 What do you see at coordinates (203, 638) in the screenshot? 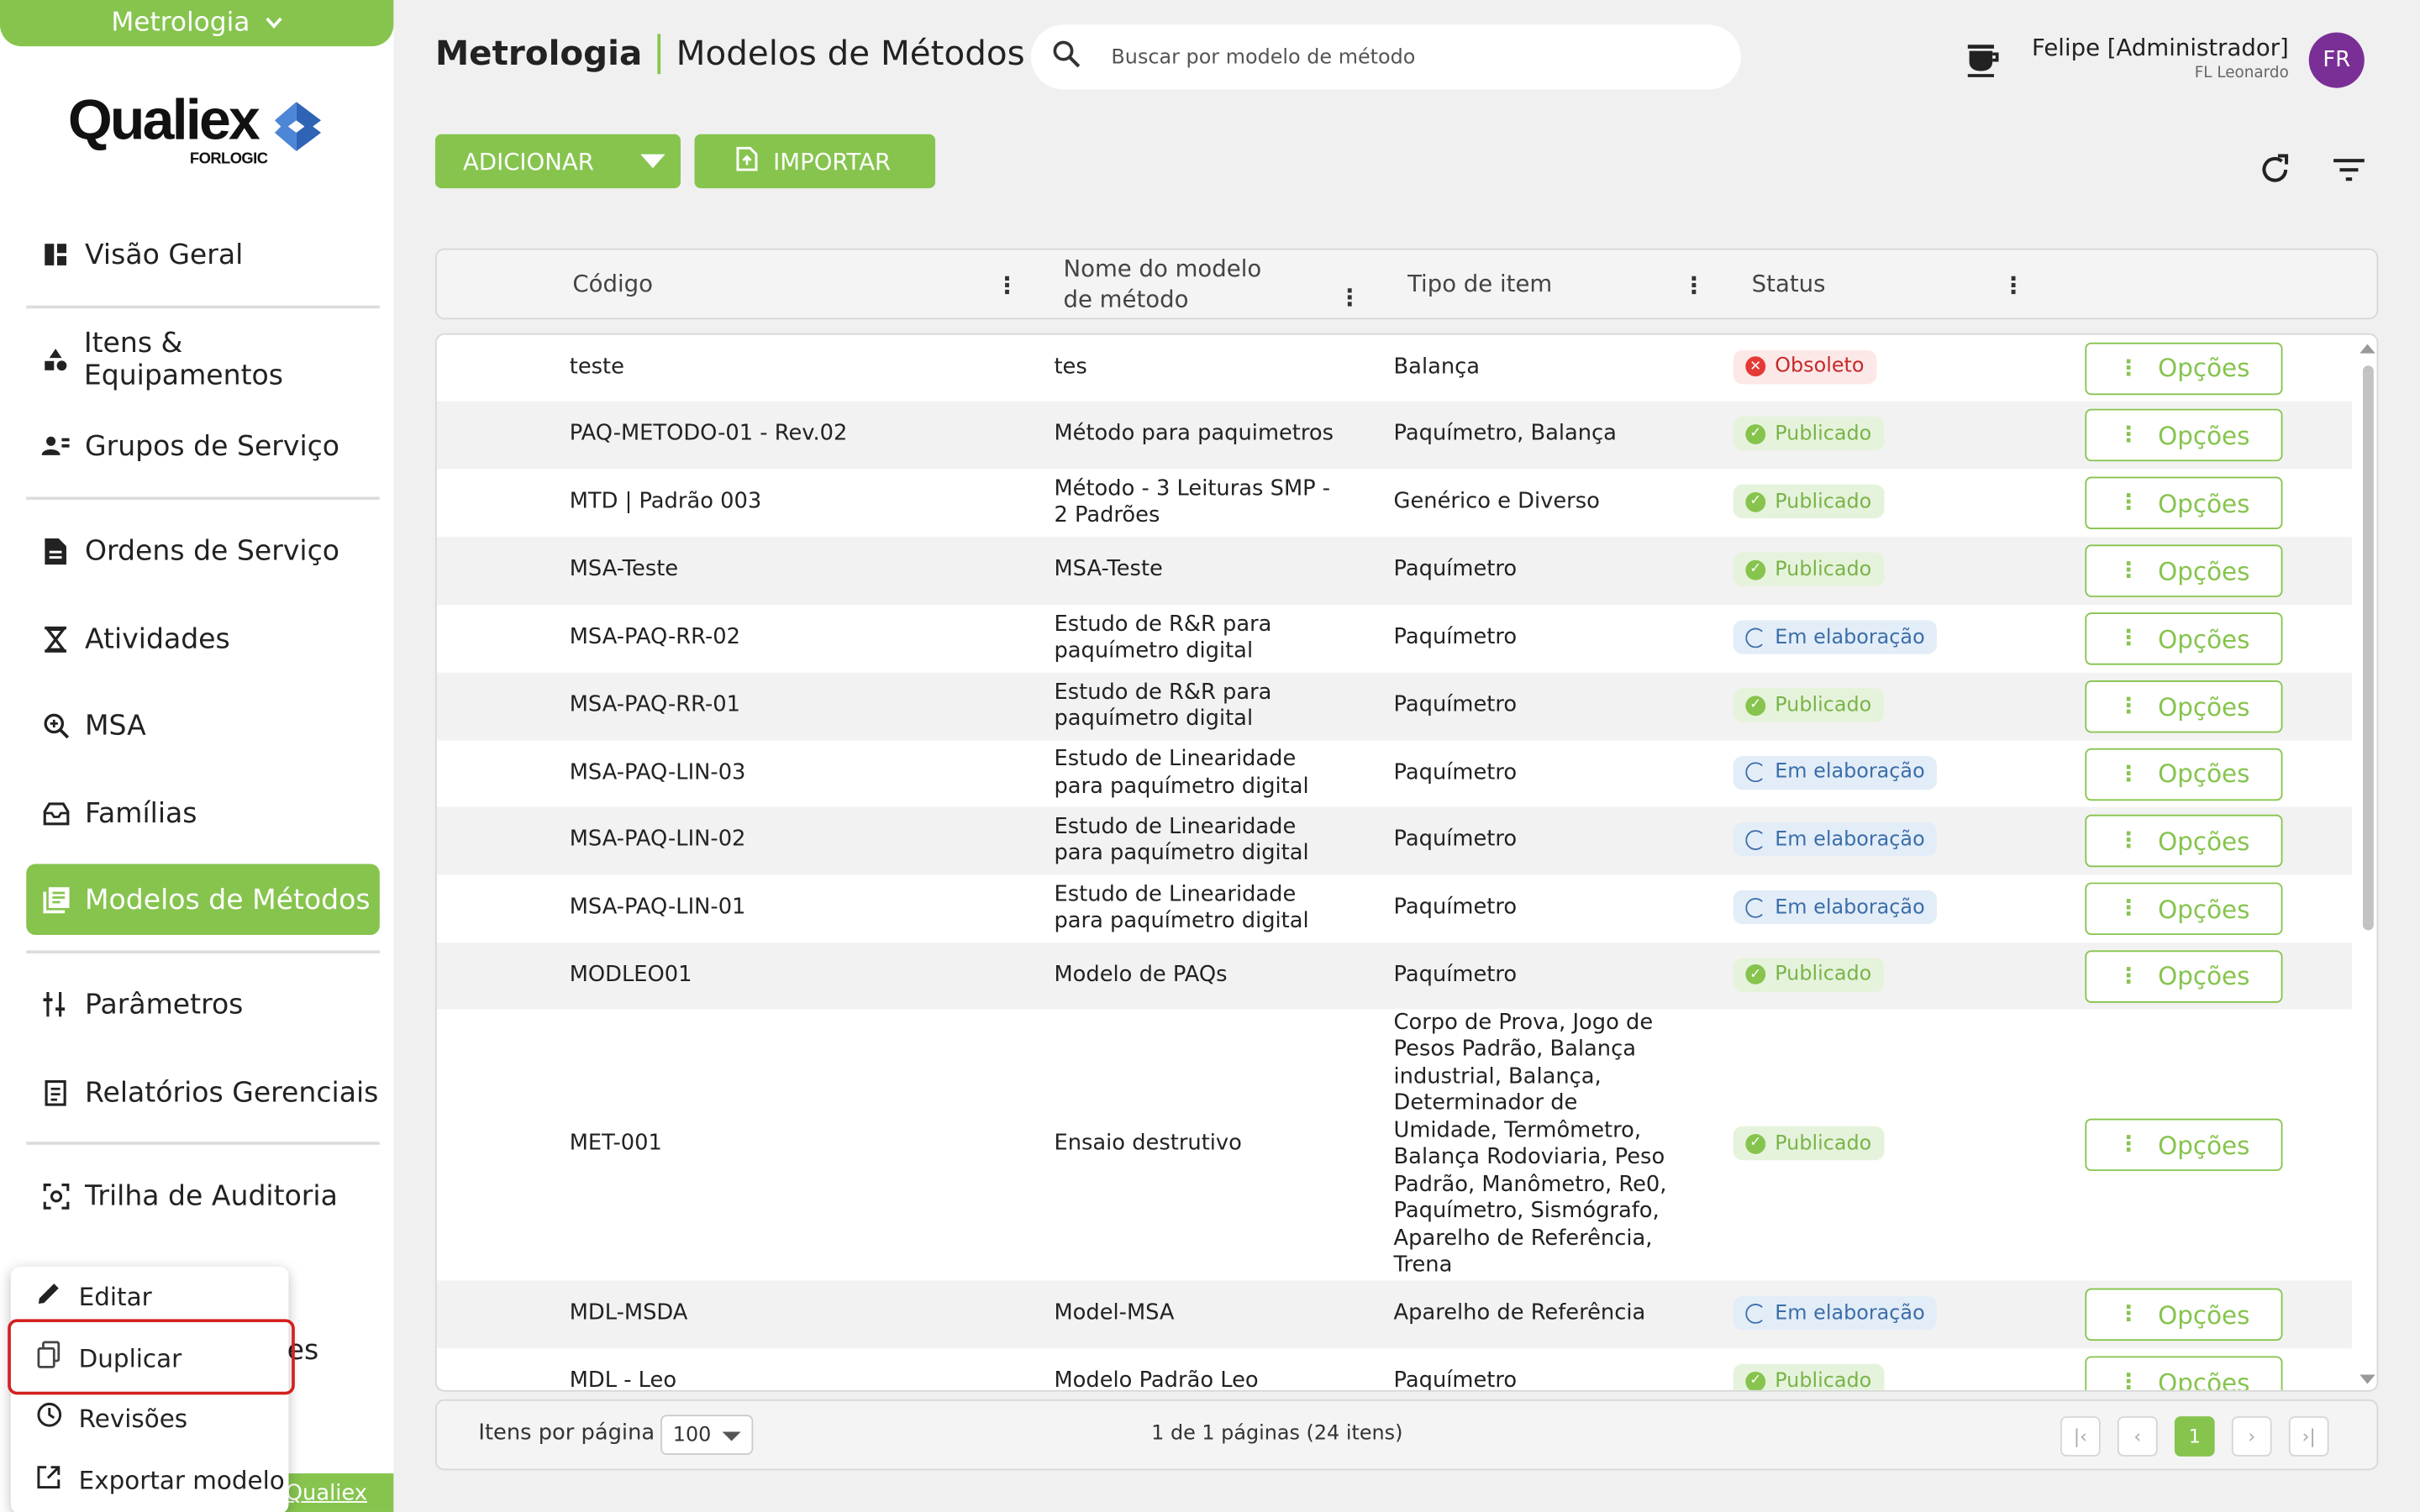
I see `sidebar-item-atividades: Atividades` at bounding box center [203, 638].